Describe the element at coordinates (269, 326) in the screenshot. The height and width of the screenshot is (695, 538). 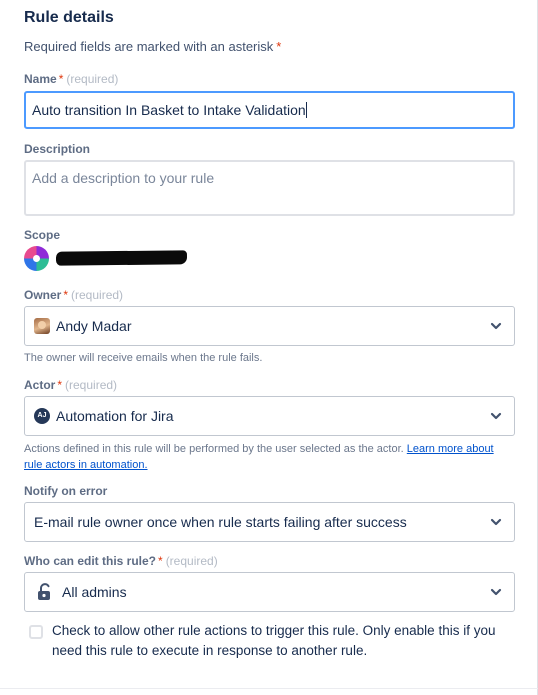
I see `owner-select: Andy Madar` at that location.